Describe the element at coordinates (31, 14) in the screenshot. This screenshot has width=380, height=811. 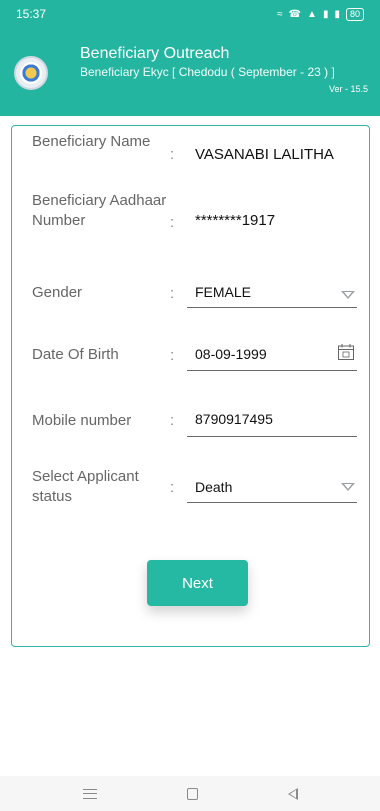
I see `status-time: 15:37` at that location.